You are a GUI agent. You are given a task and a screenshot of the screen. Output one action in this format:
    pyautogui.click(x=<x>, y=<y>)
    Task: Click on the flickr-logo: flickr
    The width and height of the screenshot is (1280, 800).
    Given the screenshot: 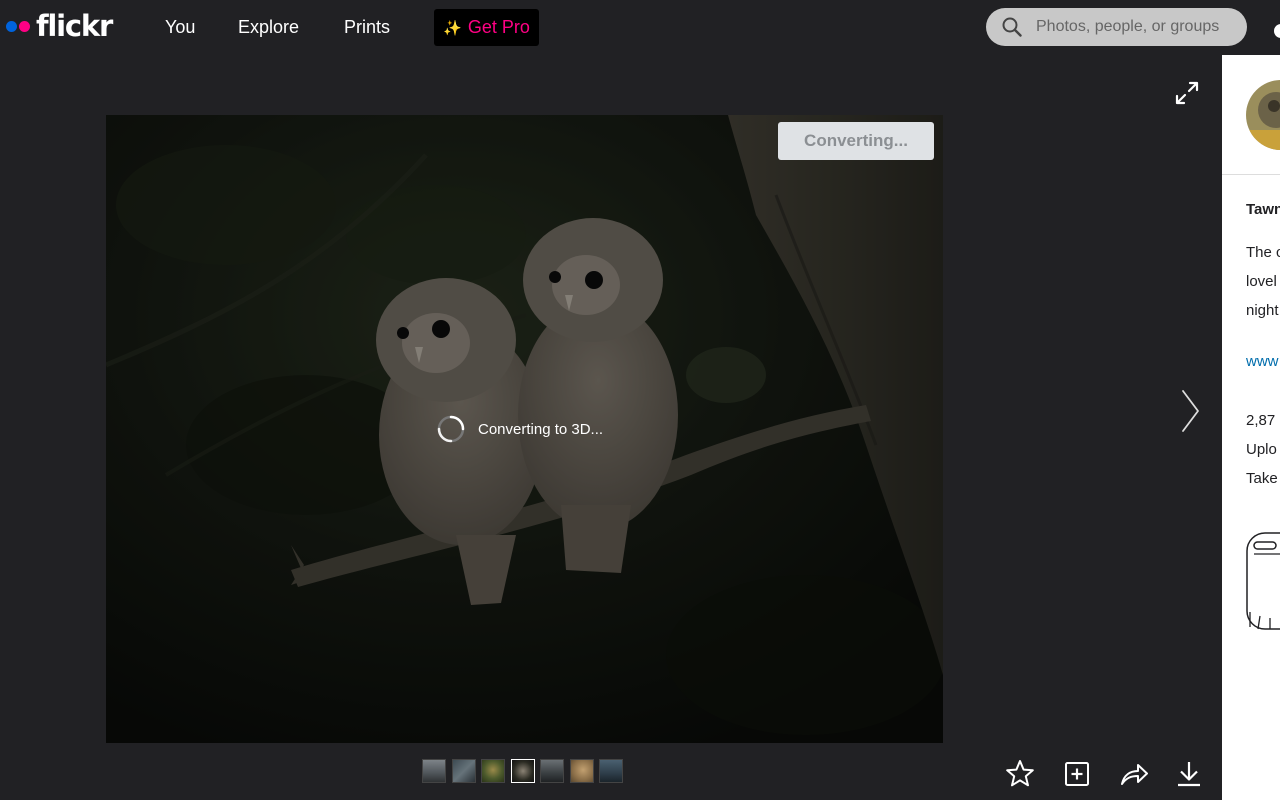 What is the action you would take?
    pyautogui.click(x=59, y=26)
    